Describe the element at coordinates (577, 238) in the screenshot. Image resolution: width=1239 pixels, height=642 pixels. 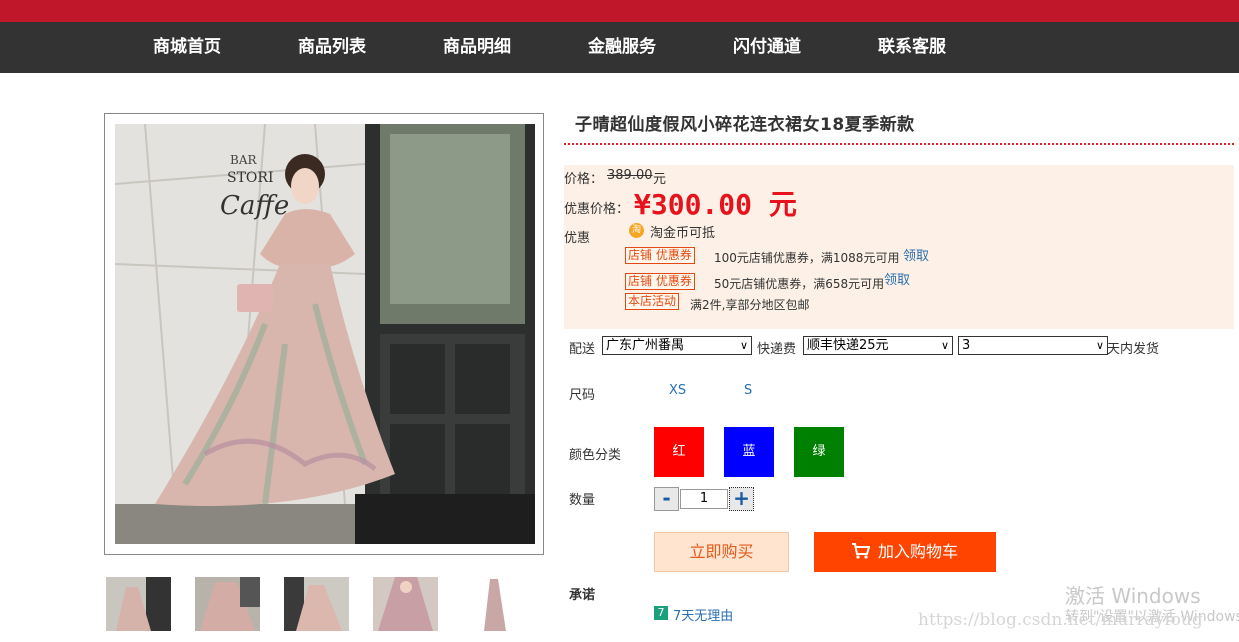
I see `discount-label: 优惠` at that location.